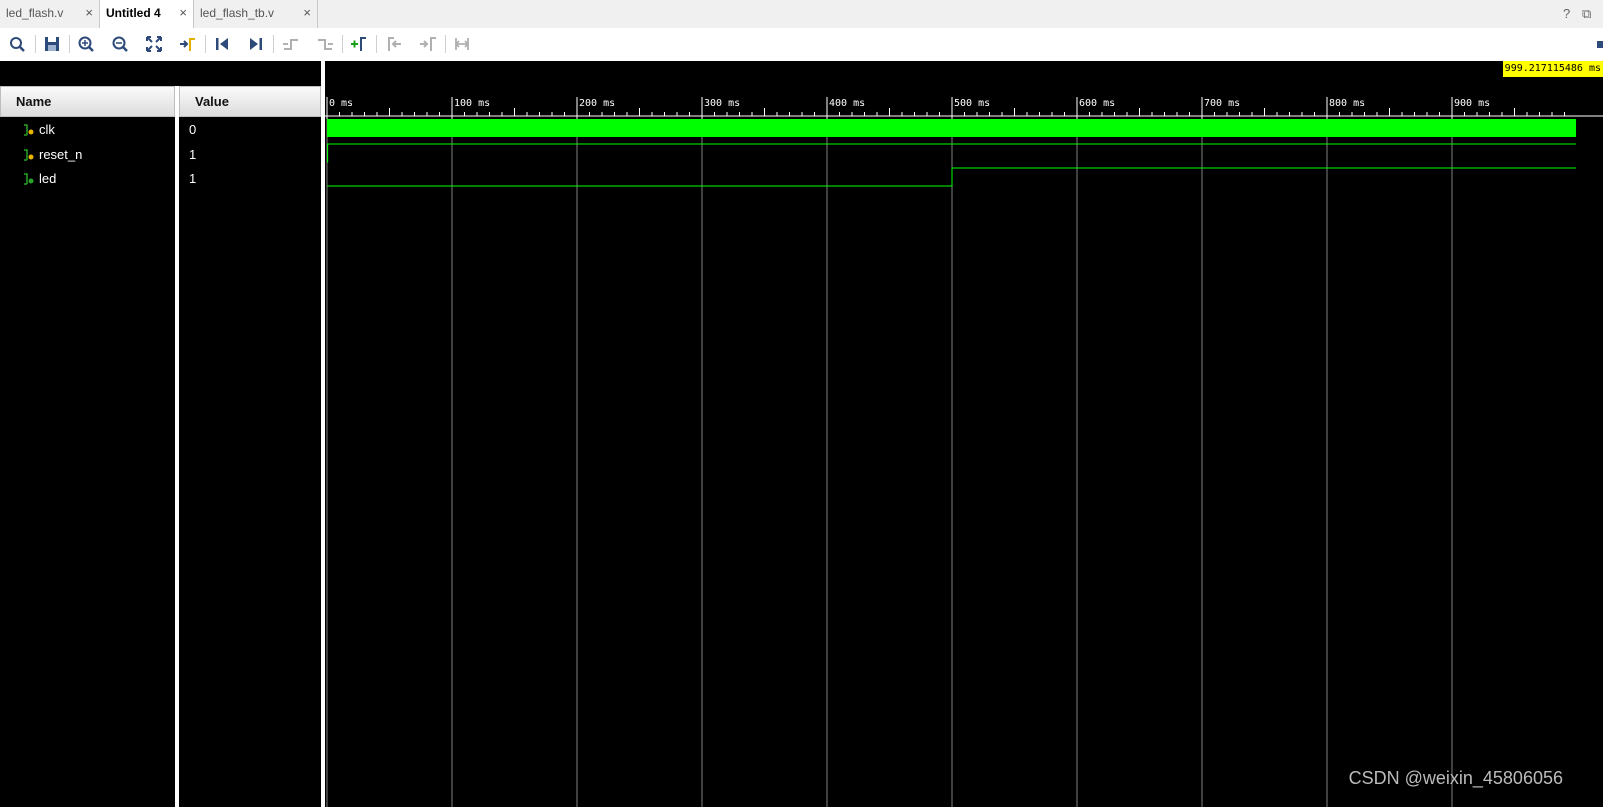 The height and width of the screenshot is (810, 1603). I want to click on tab-label: led_flash.v, so click(35, 13).